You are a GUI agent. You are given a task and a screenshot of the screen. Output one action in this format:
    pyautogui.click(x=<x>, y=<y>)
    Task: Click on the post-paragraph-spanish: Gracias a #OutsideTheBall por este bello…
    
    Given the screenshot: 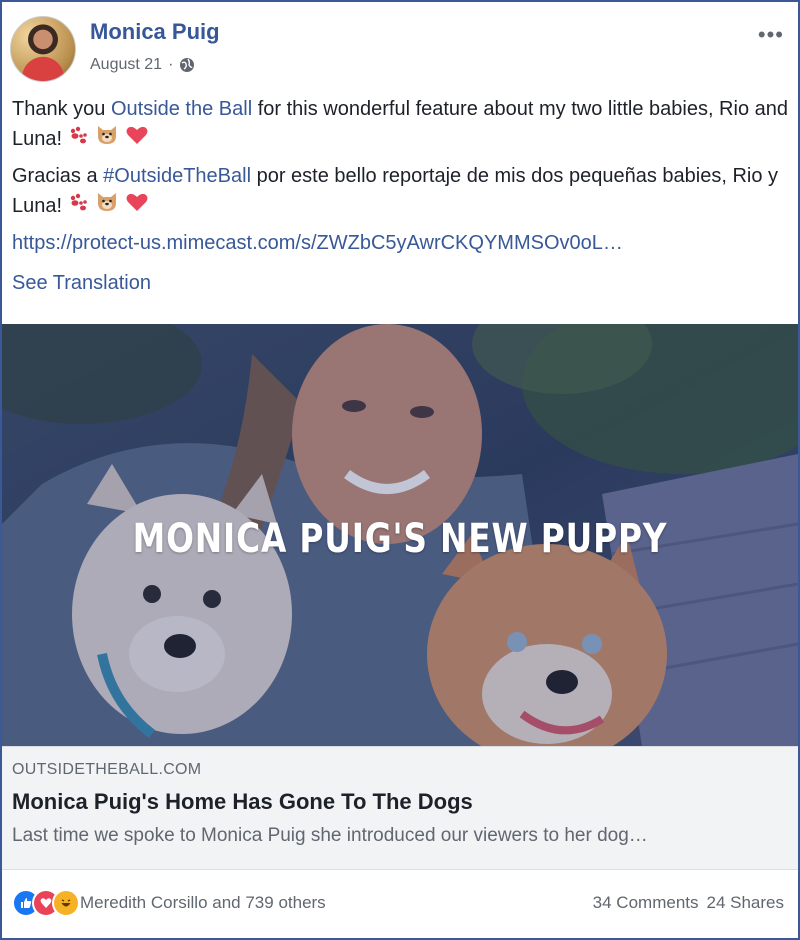 What is the action you would take?
    pyautogui.click(x=400, y=191)
    